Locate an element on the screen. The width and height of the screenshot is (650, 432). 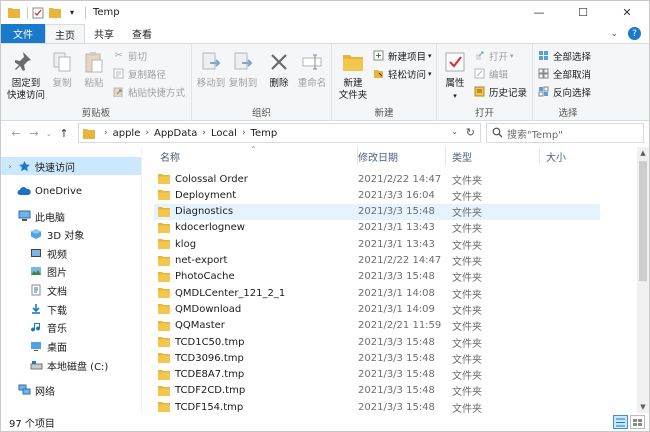
search-input: 搜索"Temp" is located at coordinates (565, 133).